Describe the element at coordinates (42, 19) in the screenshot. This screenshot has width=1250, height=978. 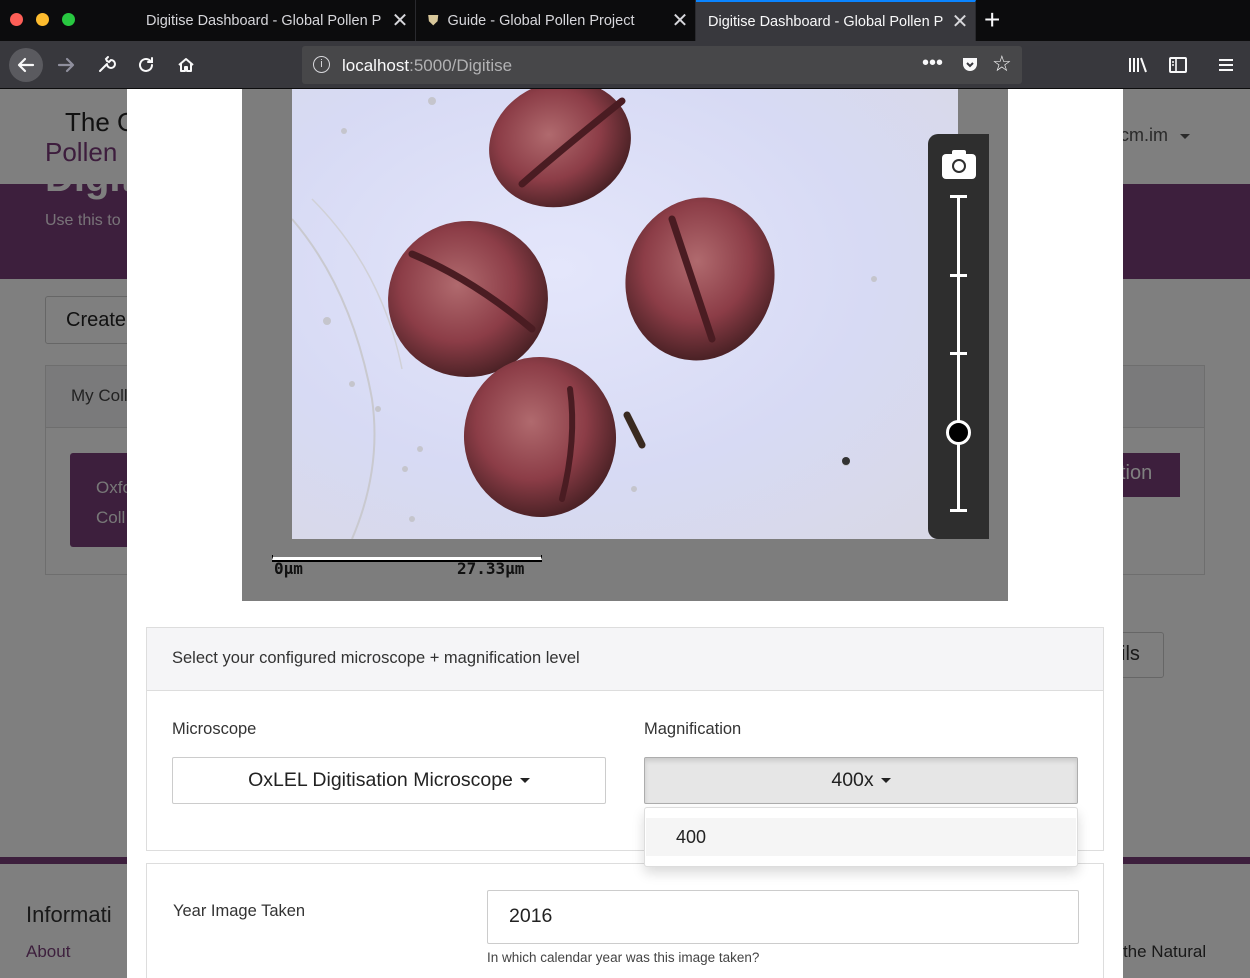
I see `minimize-window-button` at that location.